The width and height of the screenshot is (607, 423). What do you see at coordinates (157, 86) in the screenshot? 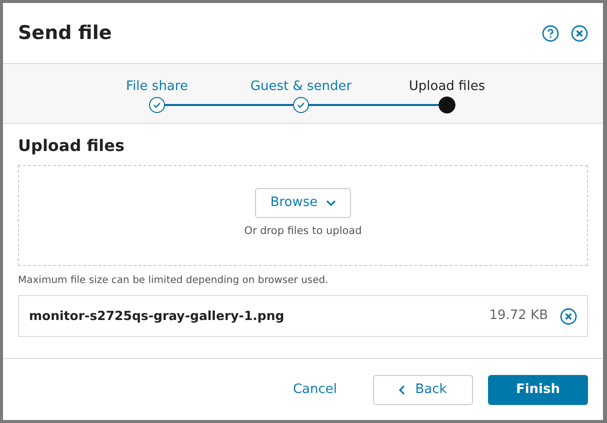
I see `step-link: File share` at bounding box center [157, 86].